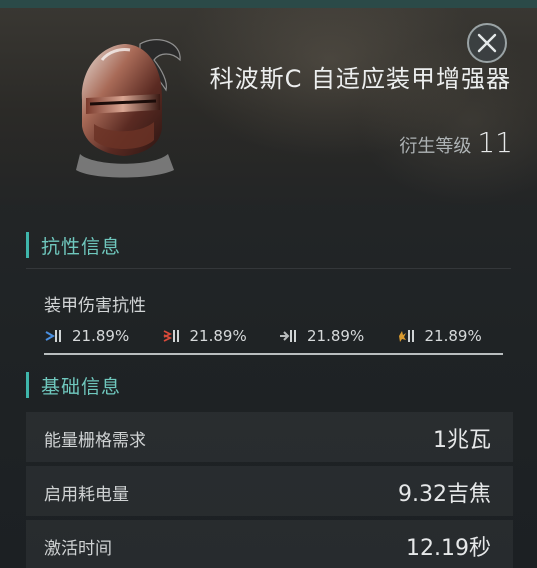 Image resolution: width=537 pixels, height=568 pixels. What do you see at coordinates (269, 437) in the screenshot?
I see `info-row-powergrid: 能量栅格需求 1兆瓦` at bounding box center [269, 437].